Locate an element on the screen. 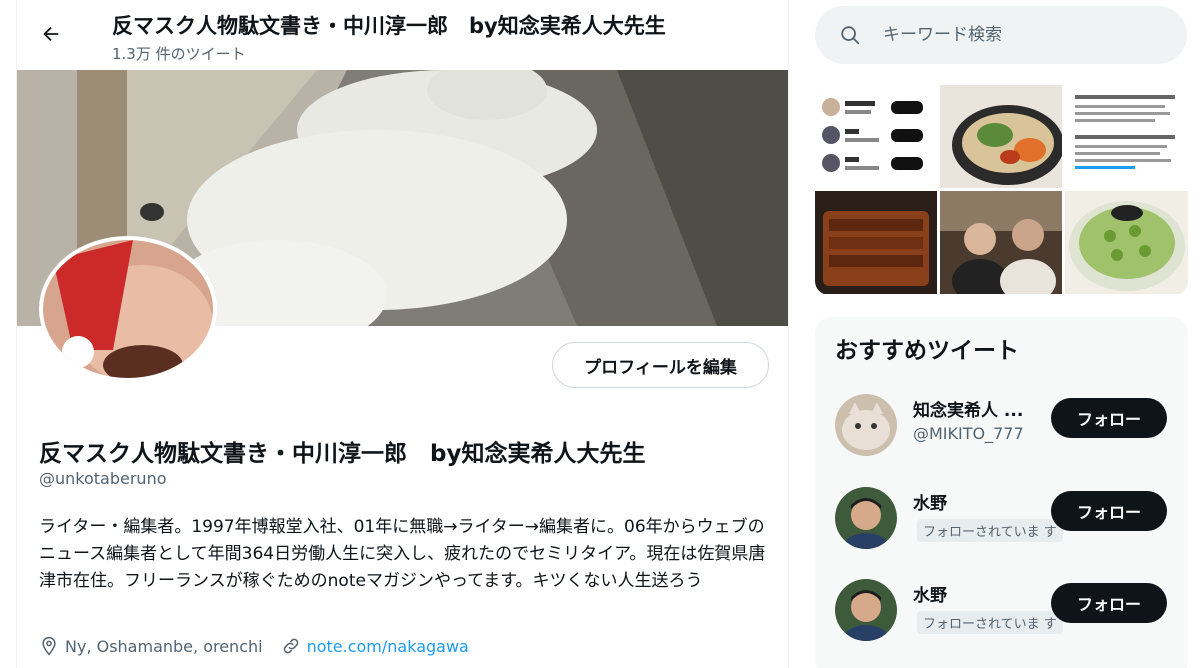 This screenshot has width=1200, height=668. back-button is located at coordinates (51, 34).